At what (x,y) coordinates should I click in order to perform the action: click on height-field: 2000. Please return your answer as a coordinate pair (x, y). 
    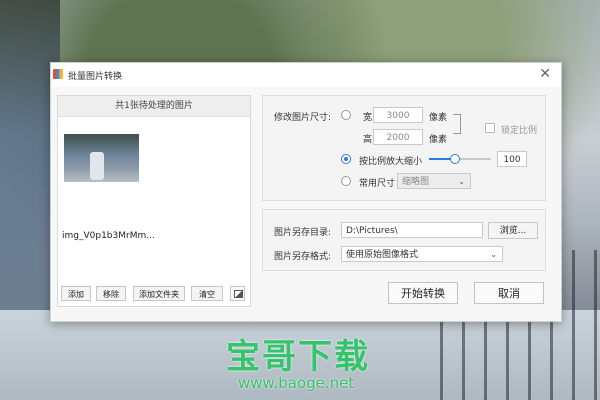
    Looking at the image, I should click on (398, 137).